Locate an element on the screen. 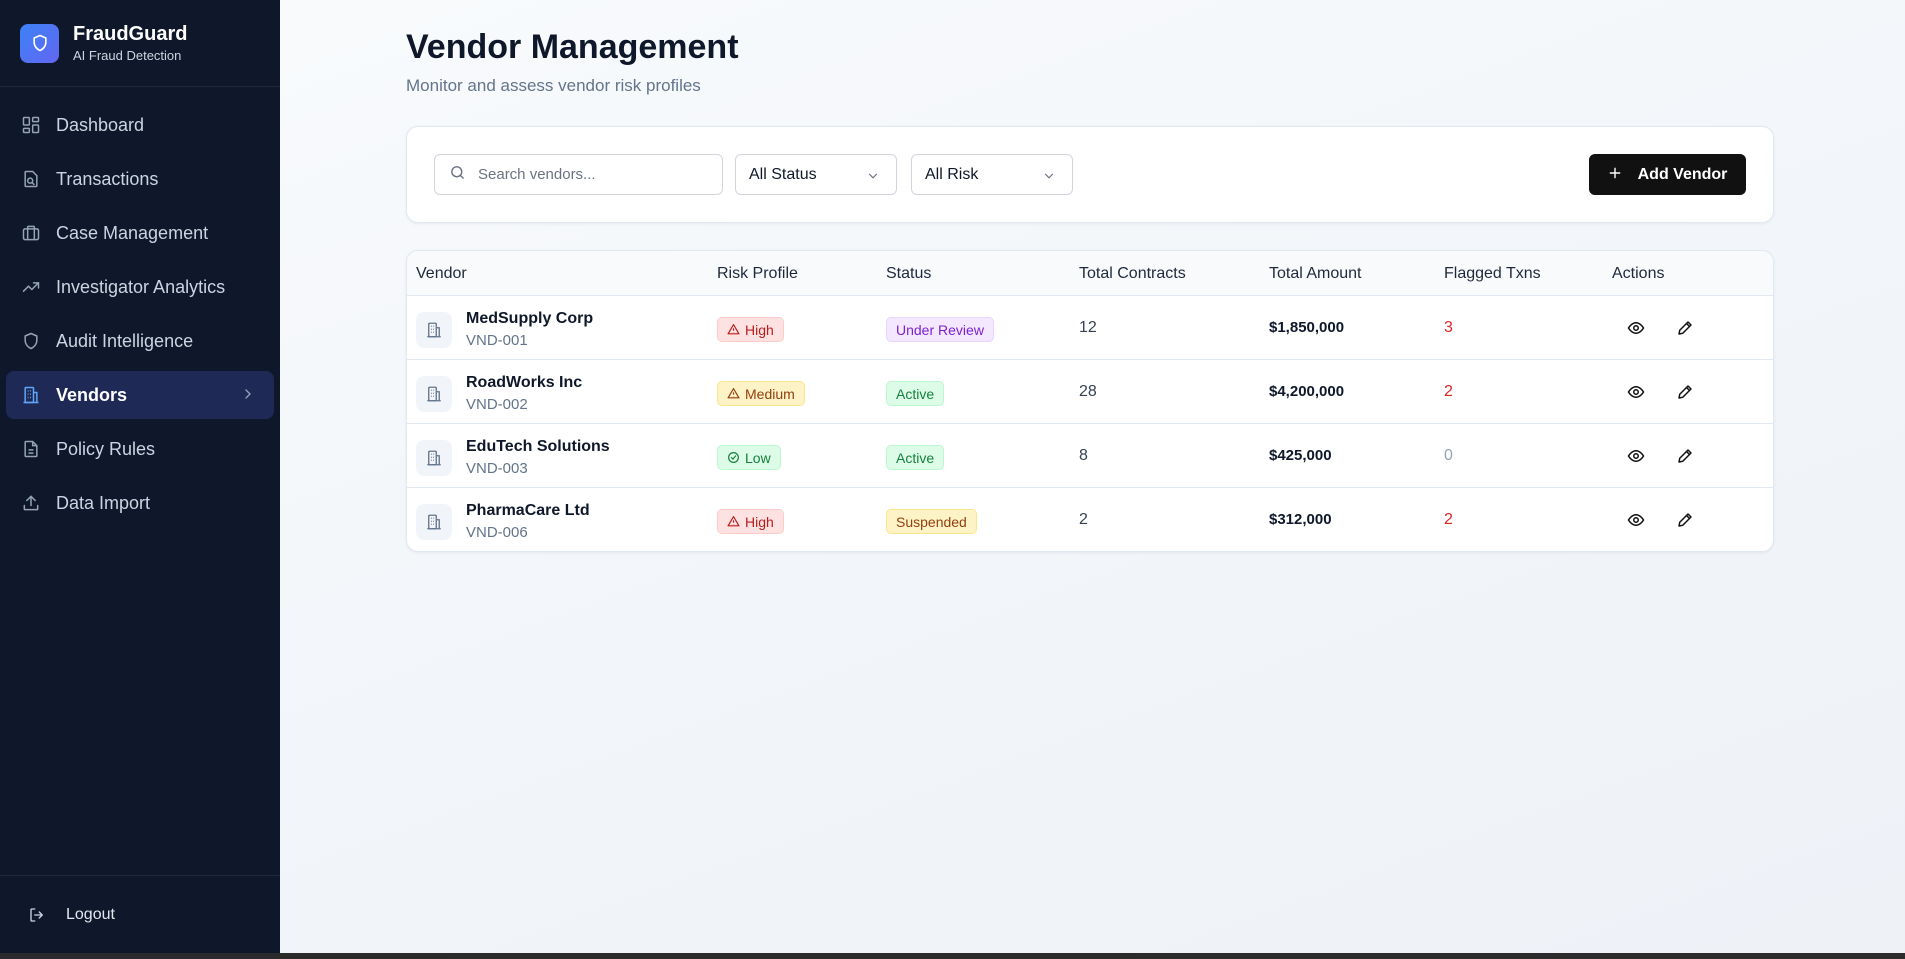 This screenshot has height=959, width=1905. total-amount: $1,850,000 is located at coordinates (1307, 327).